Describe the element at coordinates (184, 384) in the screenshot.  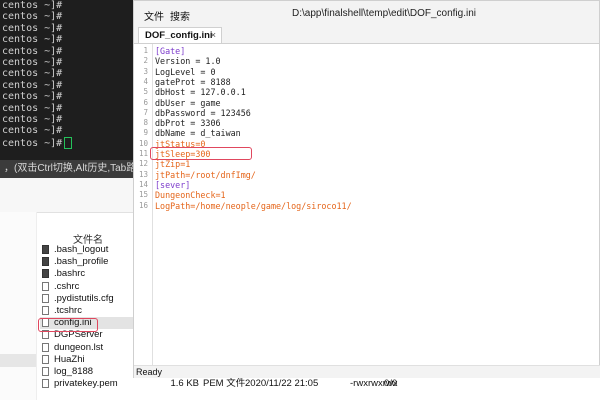
I see `file-size: 1.6 KB` at that location.